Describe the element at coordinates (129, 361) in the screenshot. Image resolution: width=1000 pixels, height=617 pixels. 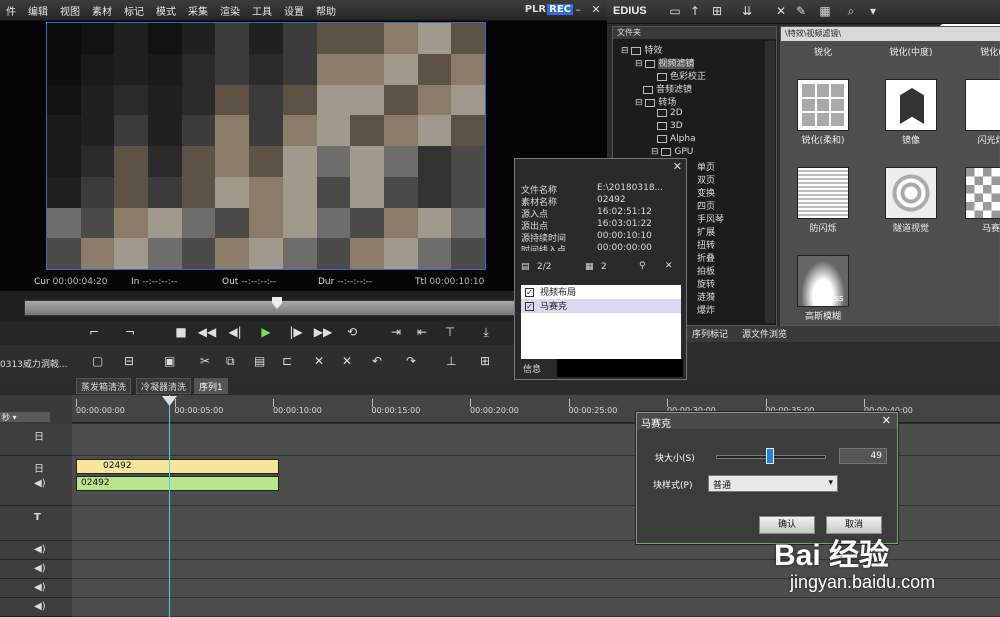
I see `open-project-icon: ⊟` at that location.